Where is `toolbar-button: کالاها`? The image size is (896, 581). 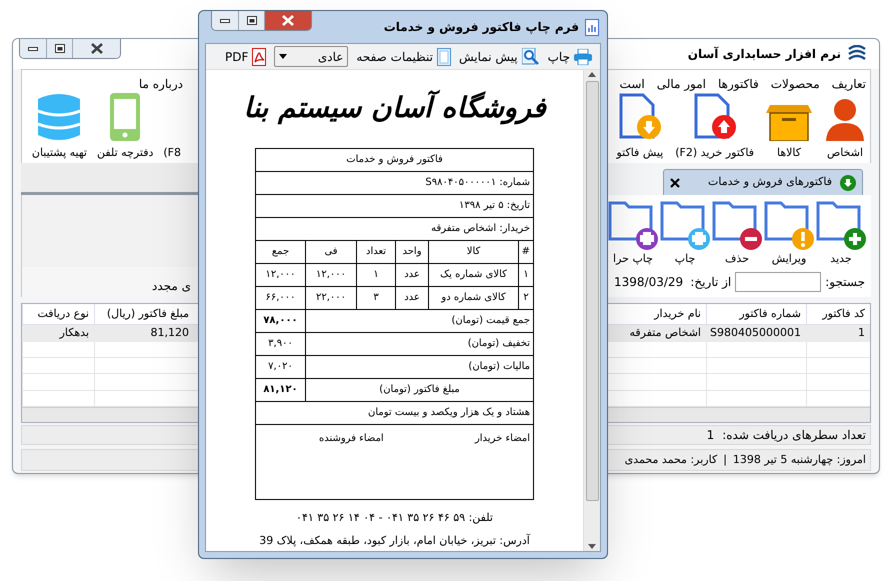
toolbar-button: کالاها is located at coordinates (789, 130).